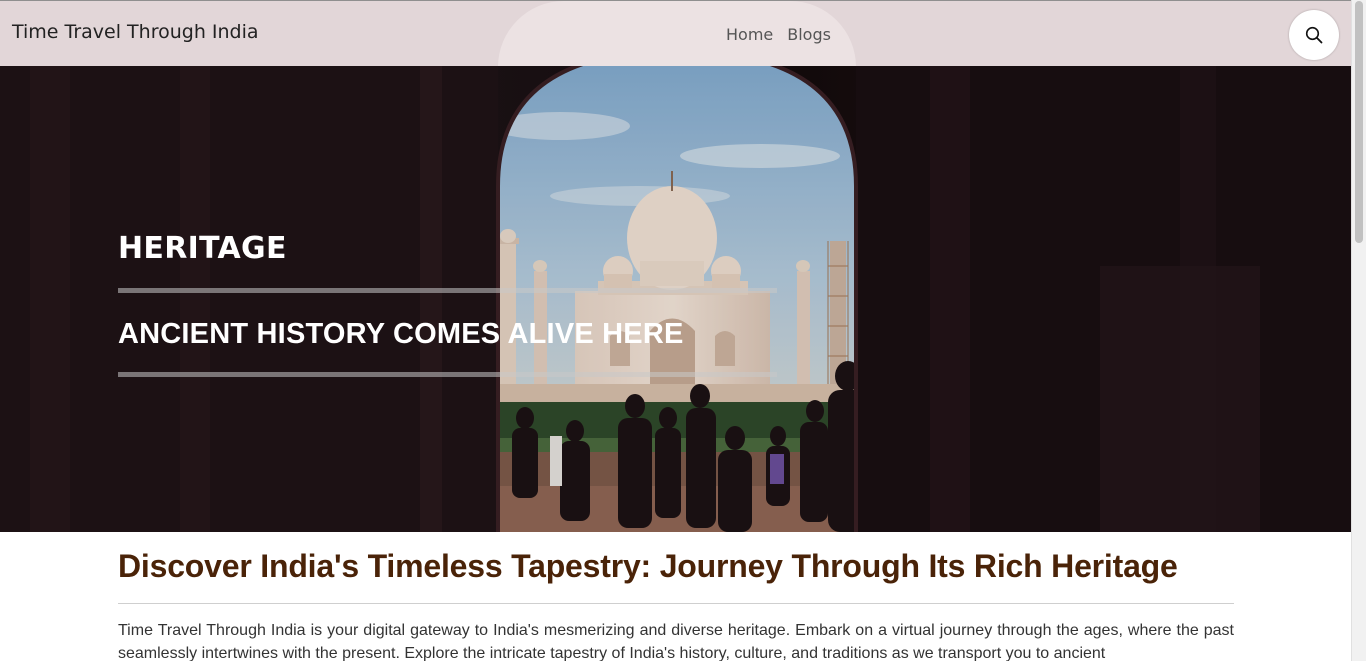 The height and width of the screenshot is (661, 1366). What do you see at coordinates (401, 334) in the screenshot?
I see `hero-subtitle: ANCIENT HISTORY COMES ALIVE HERE` at bounding box center [401, 334].